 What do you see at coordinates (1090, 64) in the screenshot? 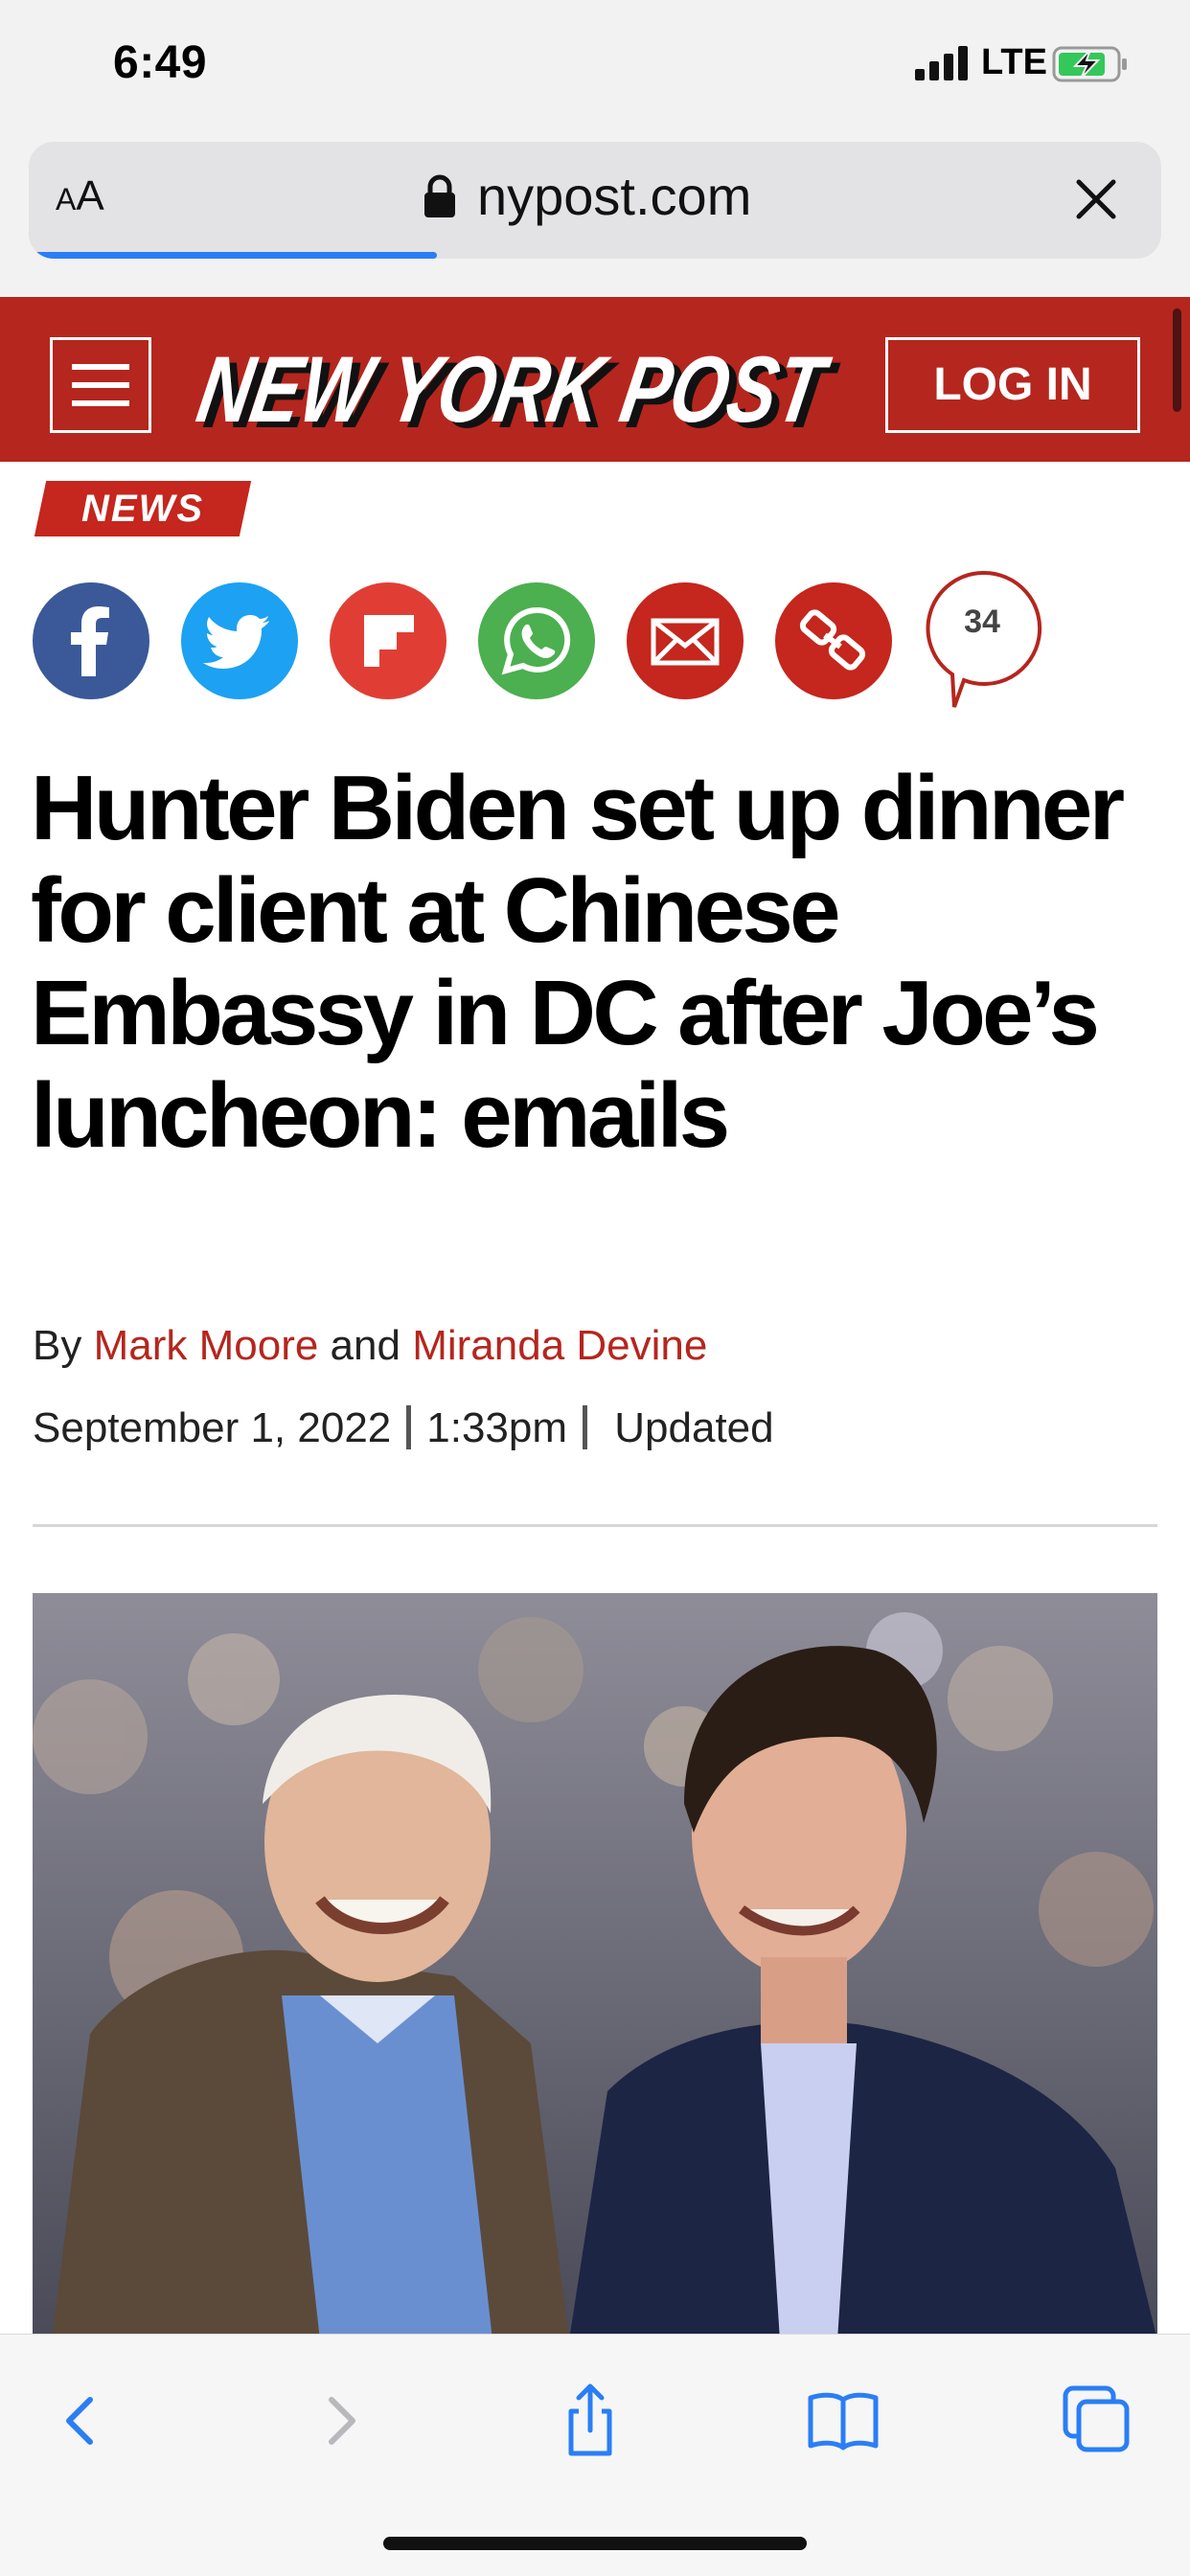
I see `battery-charging-icon` at bounding box center [1090, 64].